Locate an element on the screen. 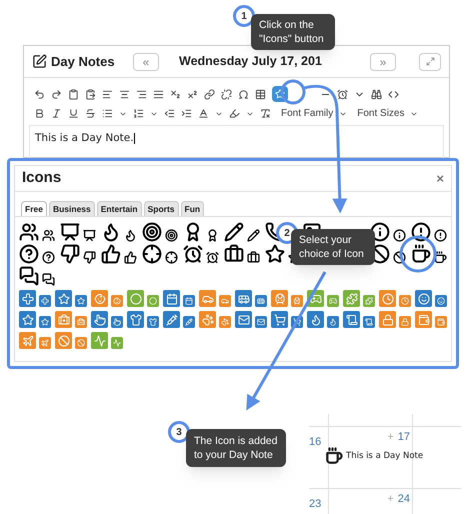 This screenshot has height=514, width=474. category-tab: Entertain is located at coordinates (119, 208).